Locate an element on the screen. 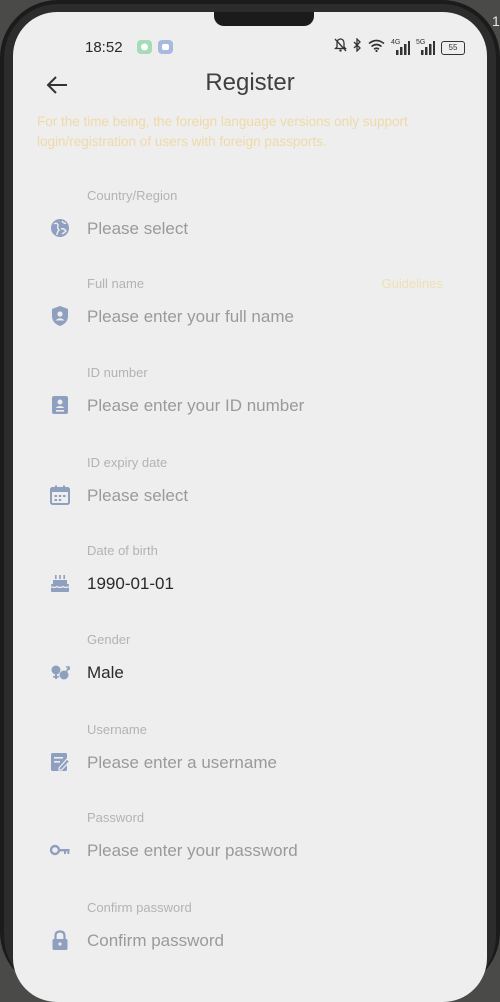  key-icon is located at coordinates (60, 850).